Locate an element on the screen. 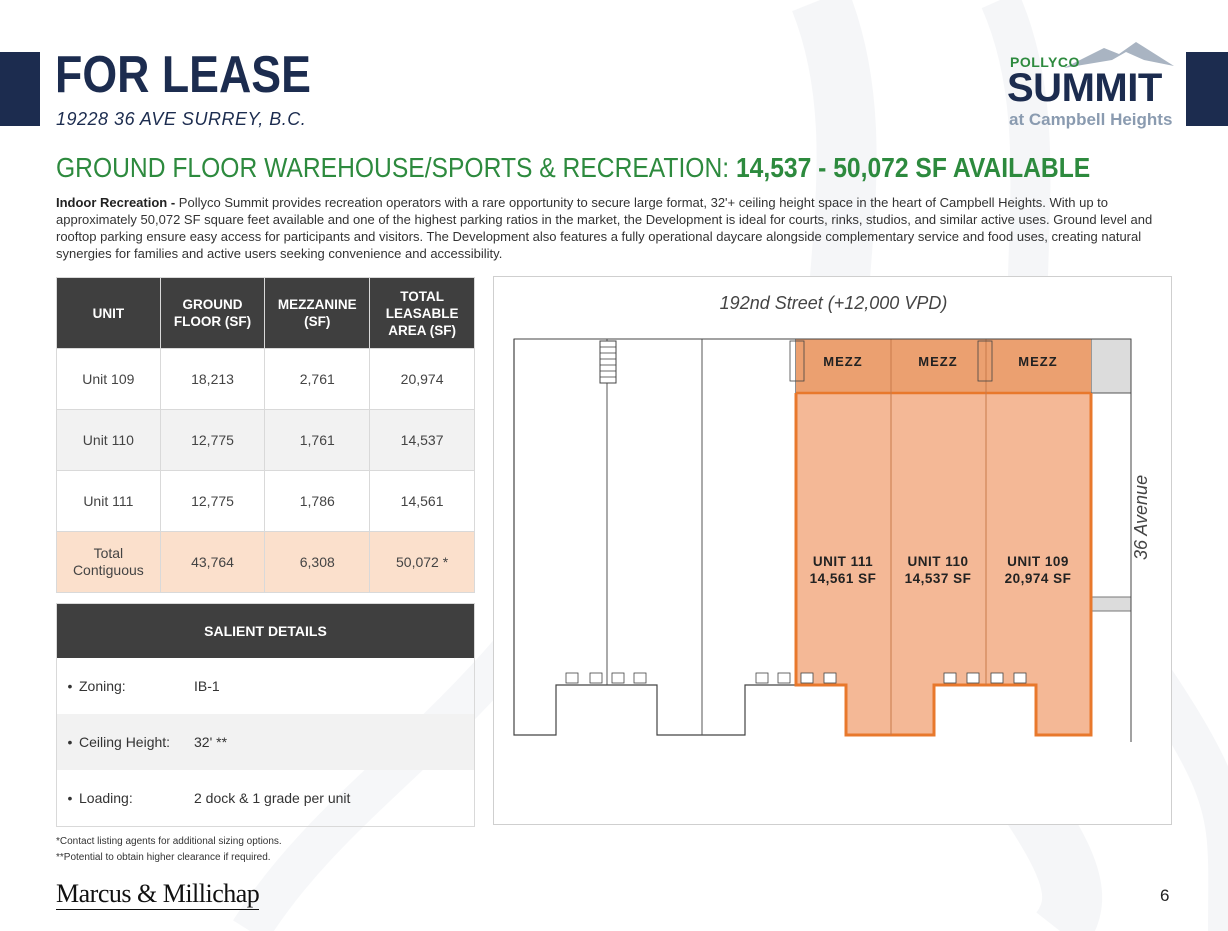 This screenshot has height=931, width=1228. salient-row-loading: • Loading: 2 dock & 1 grade per unit is located at coordinates (265, 798).